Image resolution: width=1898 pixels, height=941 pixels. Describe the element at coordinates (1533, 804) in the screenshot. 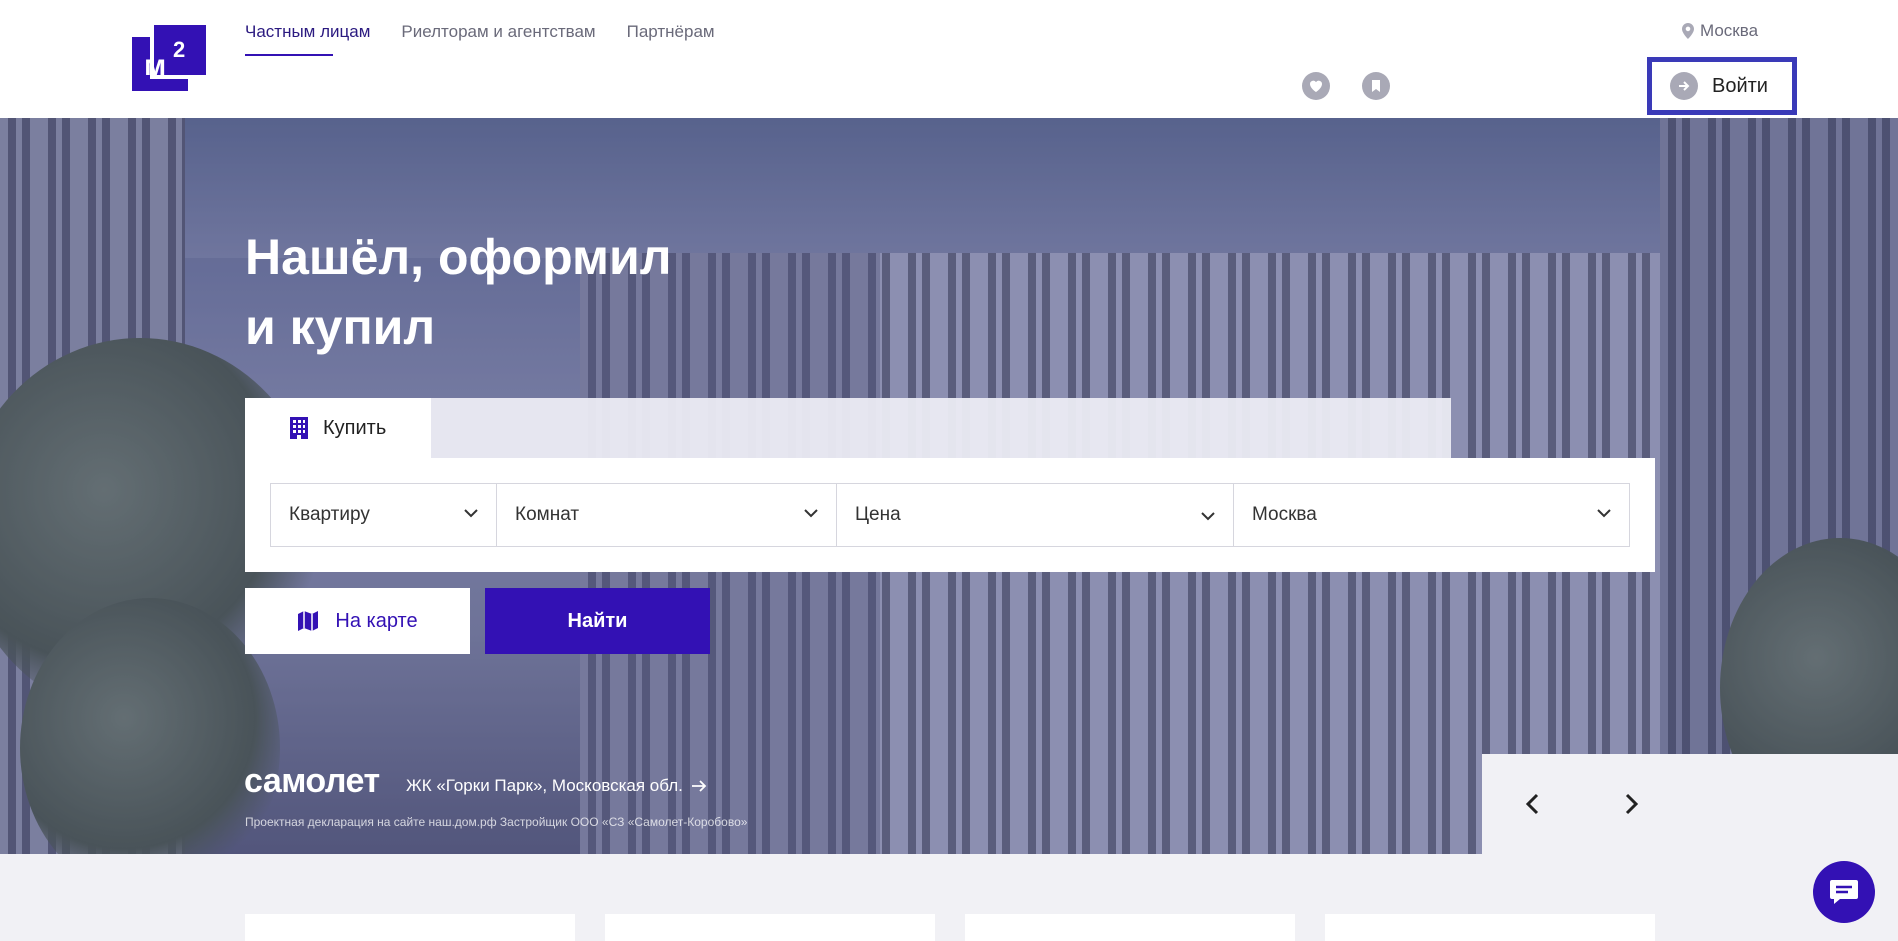

I see `chevron-left-icon` at that location.